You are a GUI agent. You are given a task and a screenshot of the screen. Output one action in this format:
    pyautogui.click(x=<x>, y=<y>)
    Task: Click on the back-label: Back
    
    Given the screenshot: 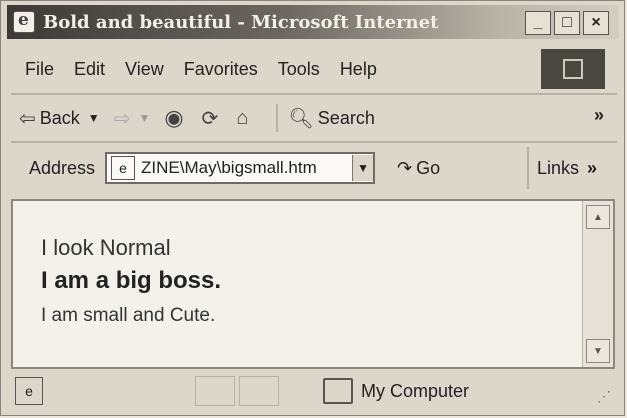 What is the action you would take?
    pyautogui.click(x=59, y=117)
    